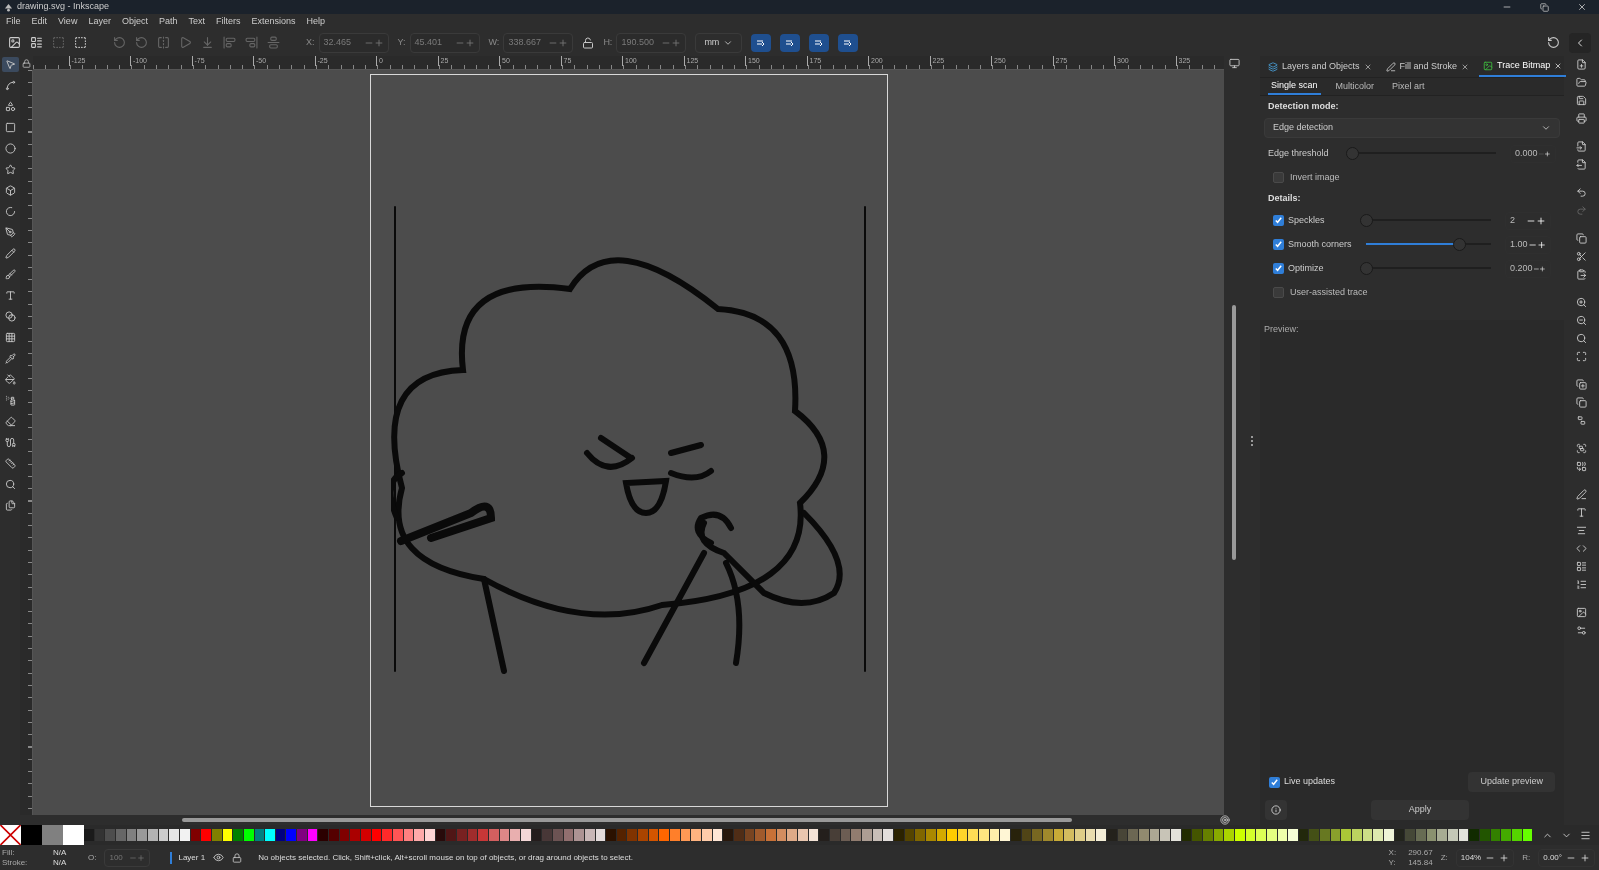  I want to click on x-value: 290.67, so click(1420, 852).